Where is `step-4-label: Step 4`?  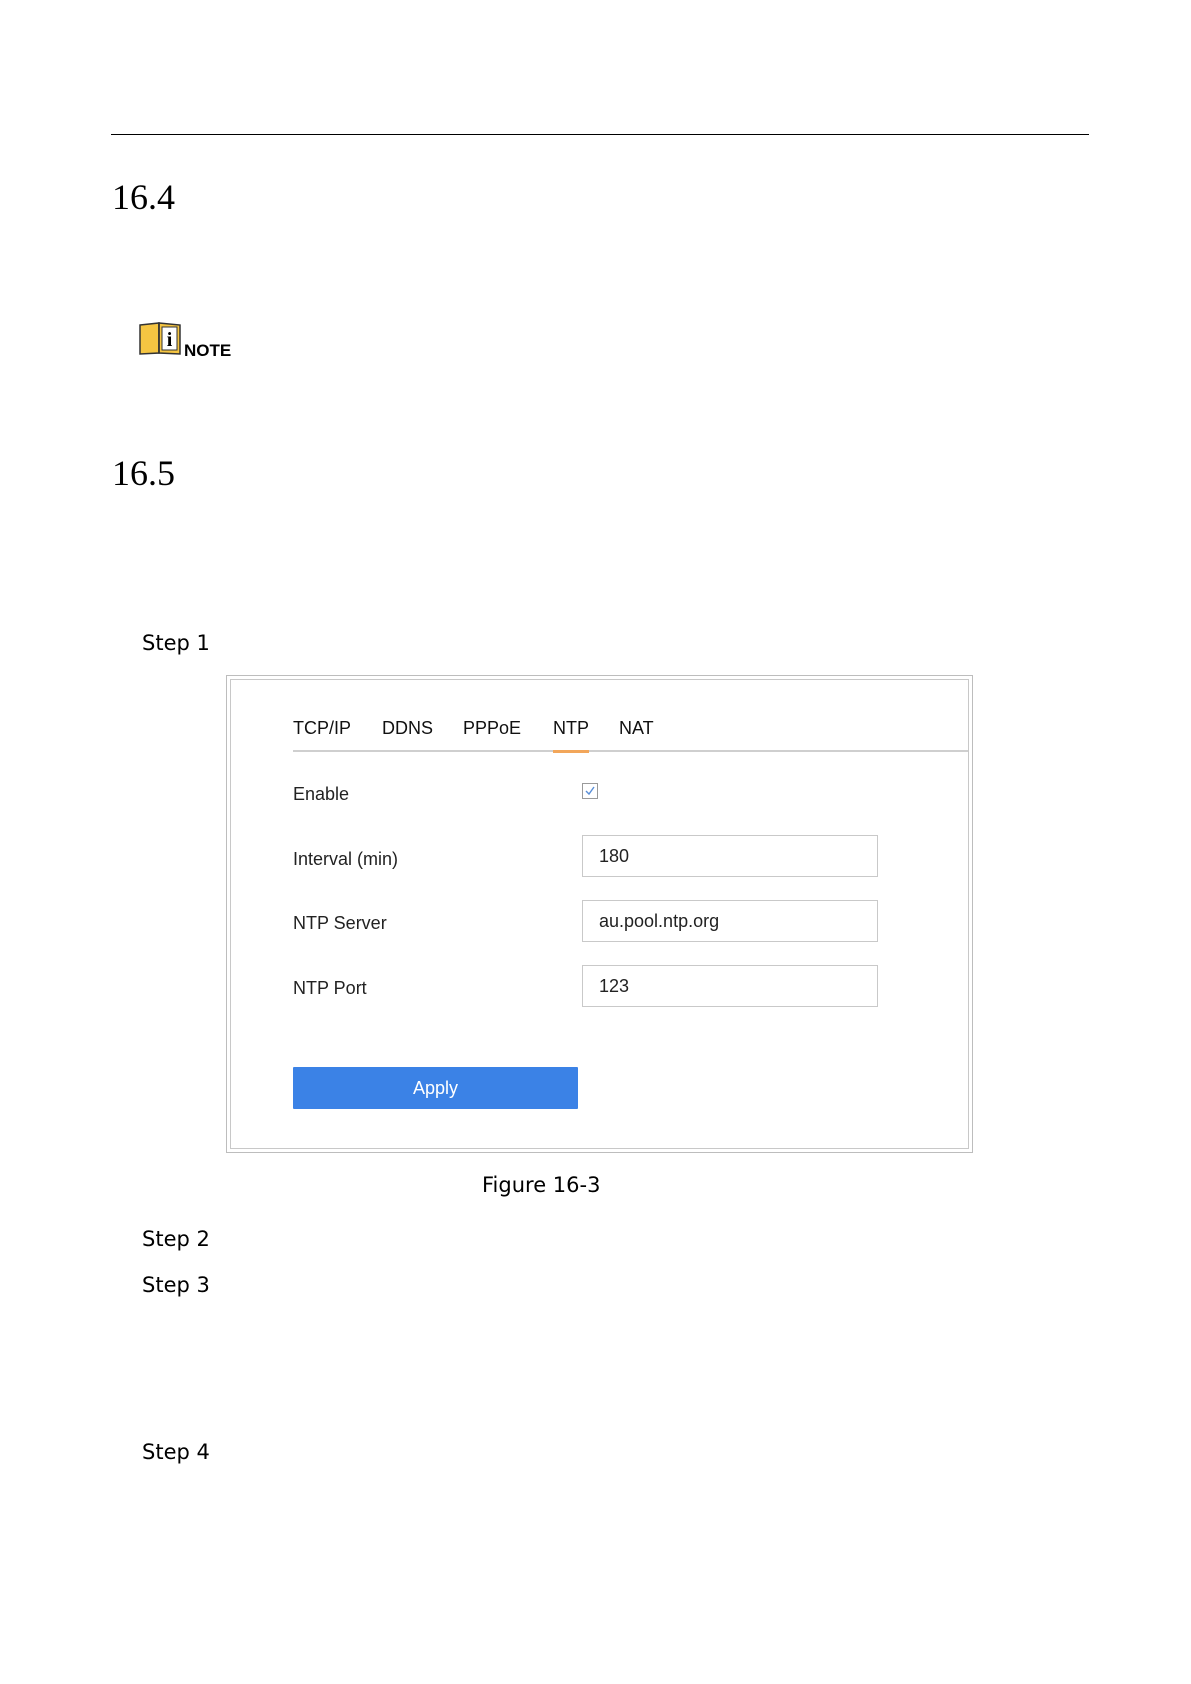
step-4-label: Step 4 is located at coordinates (176, 1452).